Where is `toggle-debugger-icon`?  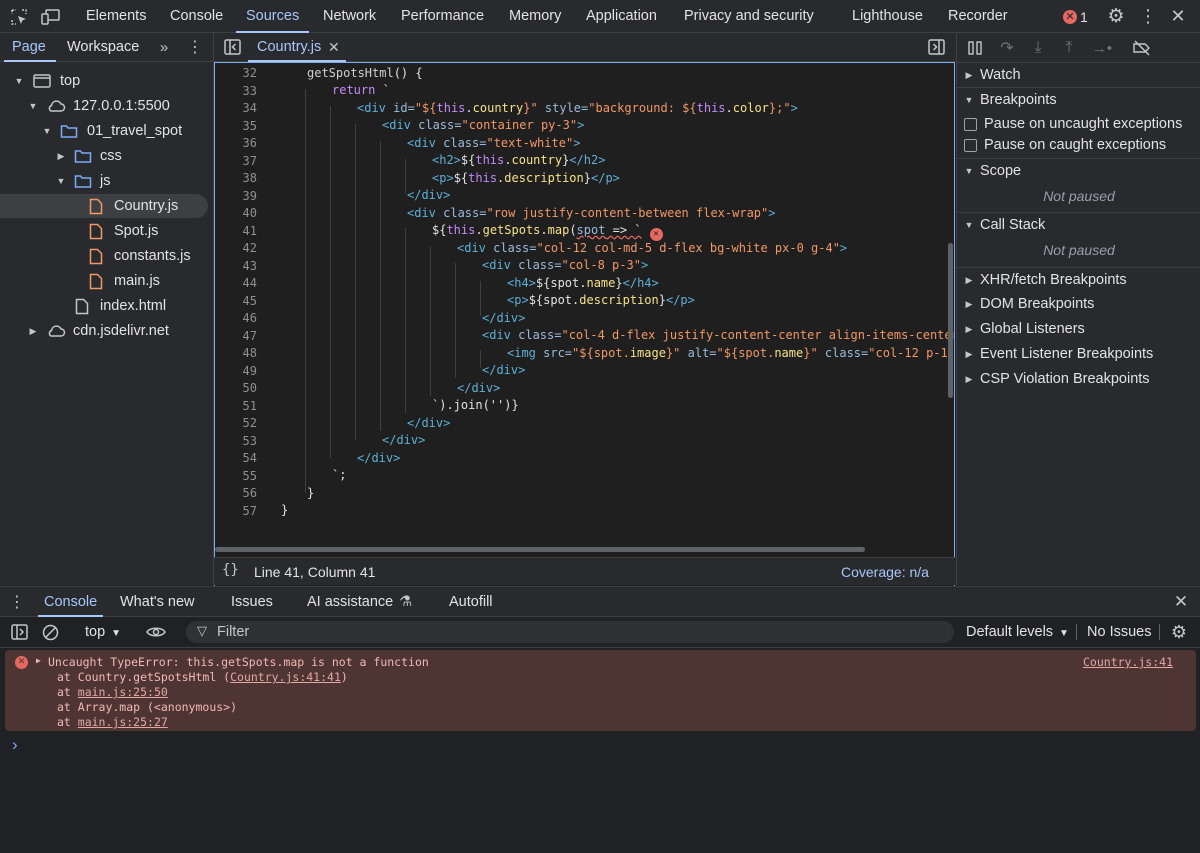
toggle-debugger-icon is located at coordinates (936, 47).